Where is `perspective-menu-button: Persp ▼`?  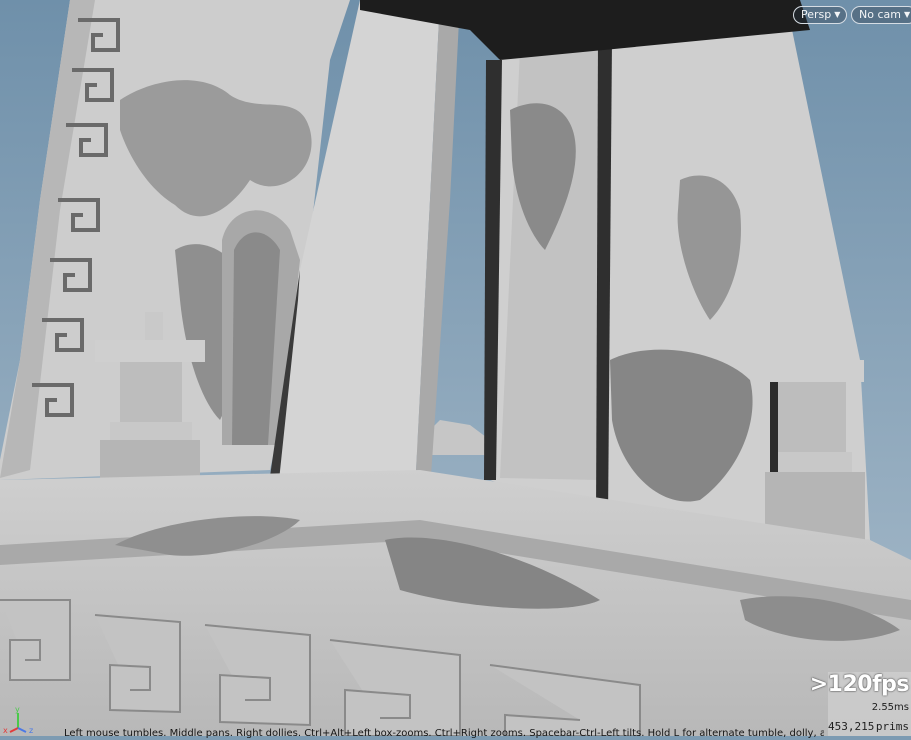
perspective-menu-button: Persp ▼ is located at coordinates (820, 15).